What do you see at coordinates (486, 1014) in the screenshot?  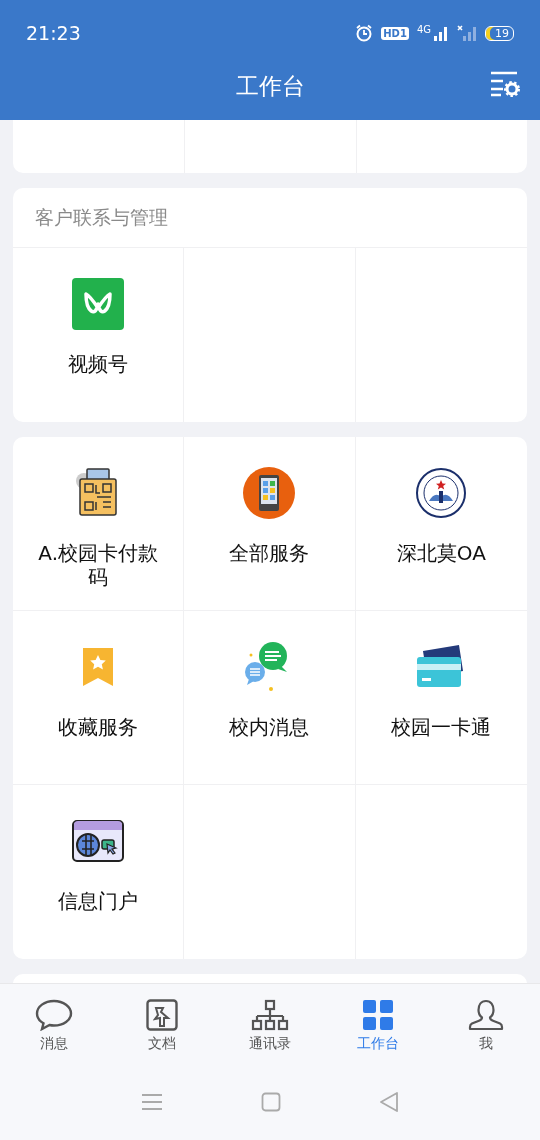 I see `person-icon` at bounding box center [486, 1014].